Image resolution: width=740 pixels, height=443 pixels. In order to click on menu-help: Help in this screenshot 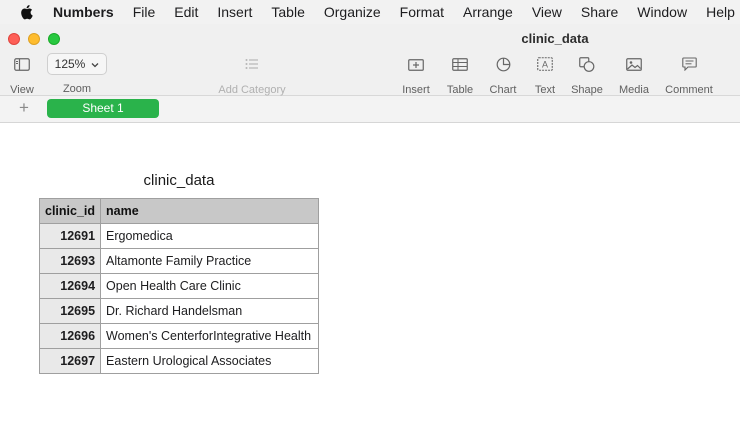, I will do `click(720, 12)`.